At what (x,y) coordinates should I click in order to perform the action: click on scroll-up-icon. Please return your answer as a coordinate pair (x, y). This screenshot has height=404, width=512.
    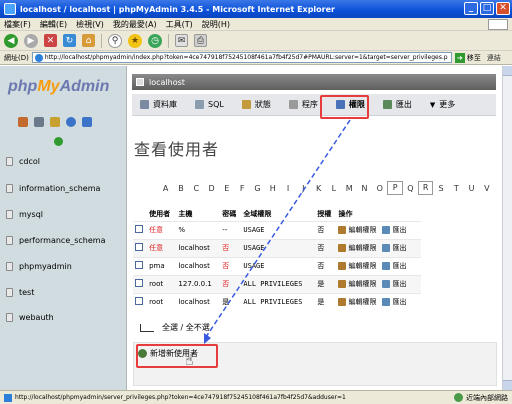
    Looking at the image, I should click on (507, 71).